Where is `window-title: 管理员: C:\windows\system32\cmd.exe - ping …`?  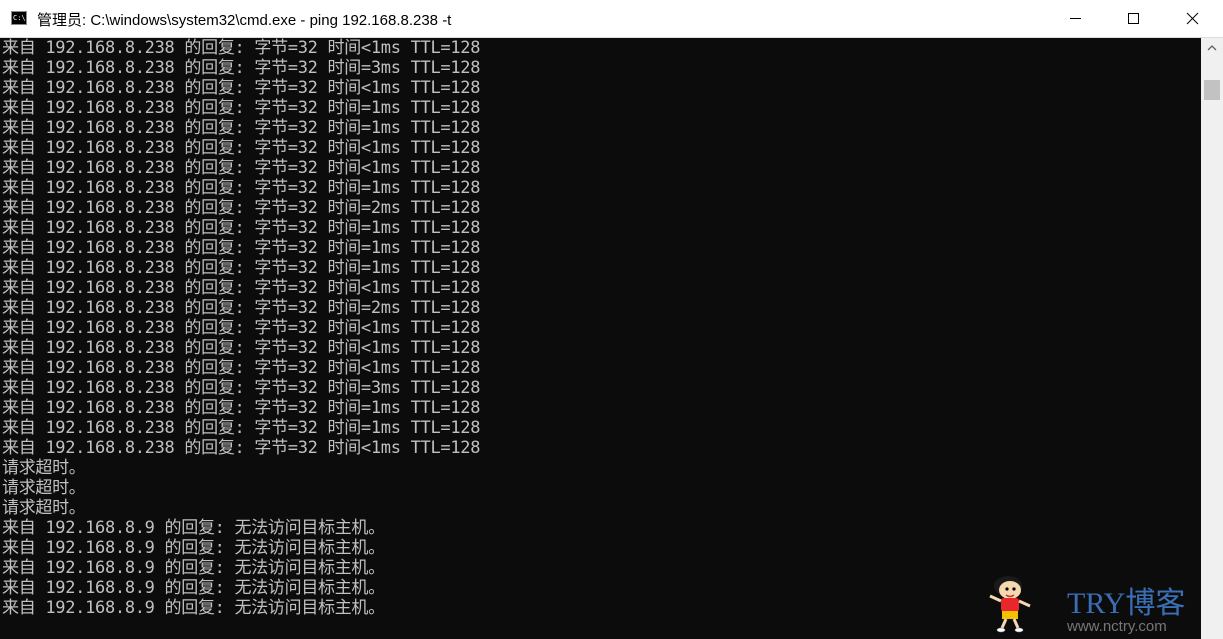
window-title: 管理员: C:\windows\system32\cmd.exe - ping … is located at coordinates (244, 20).